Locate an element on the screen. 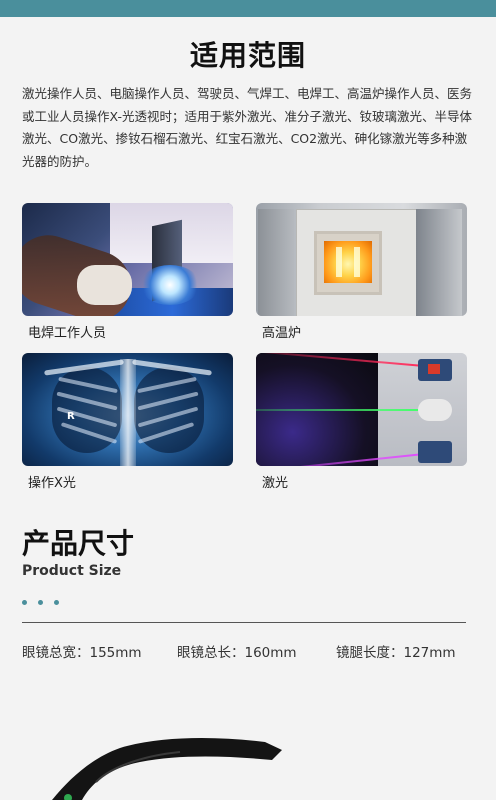 The width and height of the screenshot is (496, 800). card-welder: 电焊工作人员 is located at coordinates (127, 272).